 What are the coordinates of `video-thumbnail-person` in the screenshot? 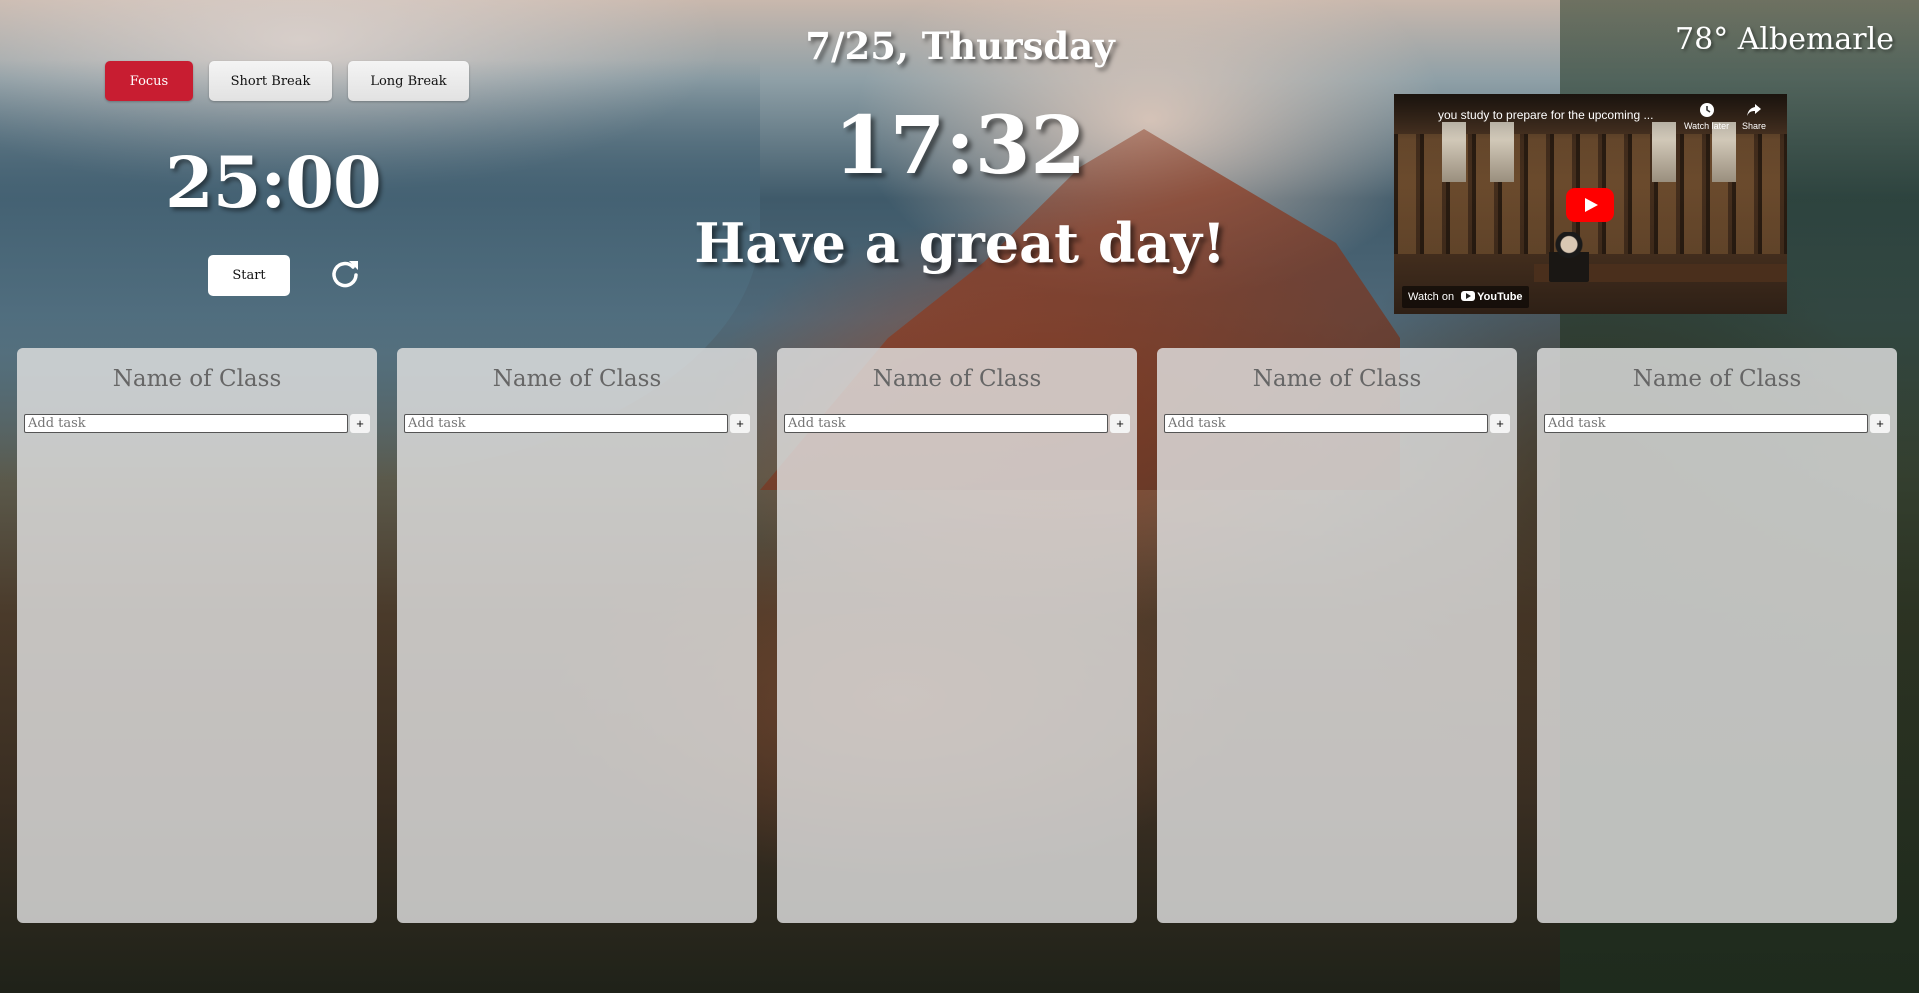 It's located at (1569, 257).